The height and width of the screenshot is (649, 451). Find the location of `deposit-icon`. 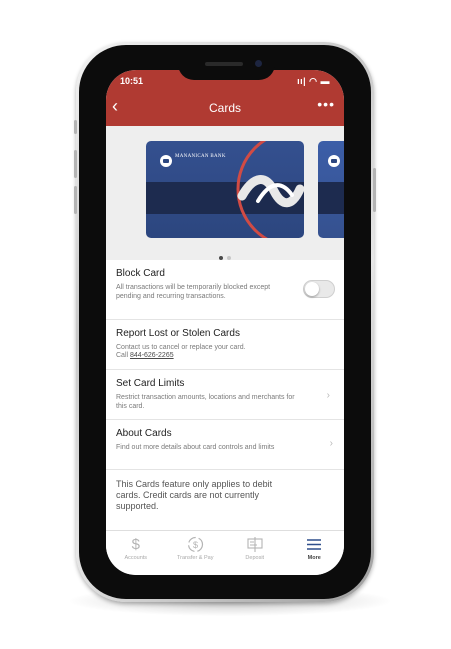

deposit-icon is located at coordinates (255, 544).